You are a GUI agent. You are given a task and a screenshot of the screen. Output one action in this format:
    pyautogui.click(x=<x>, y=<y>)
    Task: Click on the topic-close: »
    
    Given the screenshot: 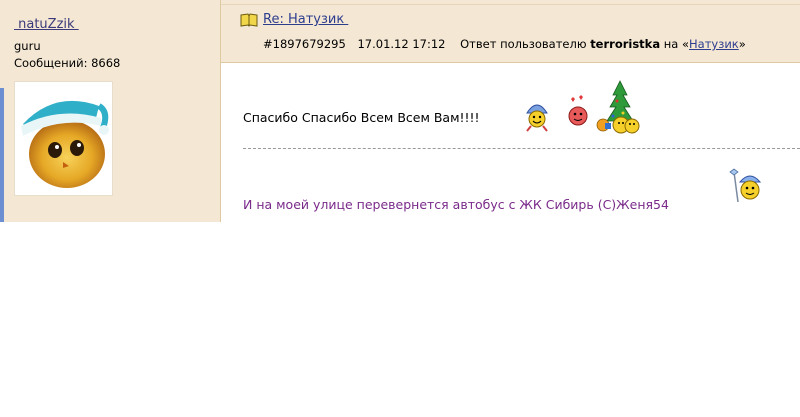 What is the action you would take?
    pyautogui.click(x=742, y=44)
    